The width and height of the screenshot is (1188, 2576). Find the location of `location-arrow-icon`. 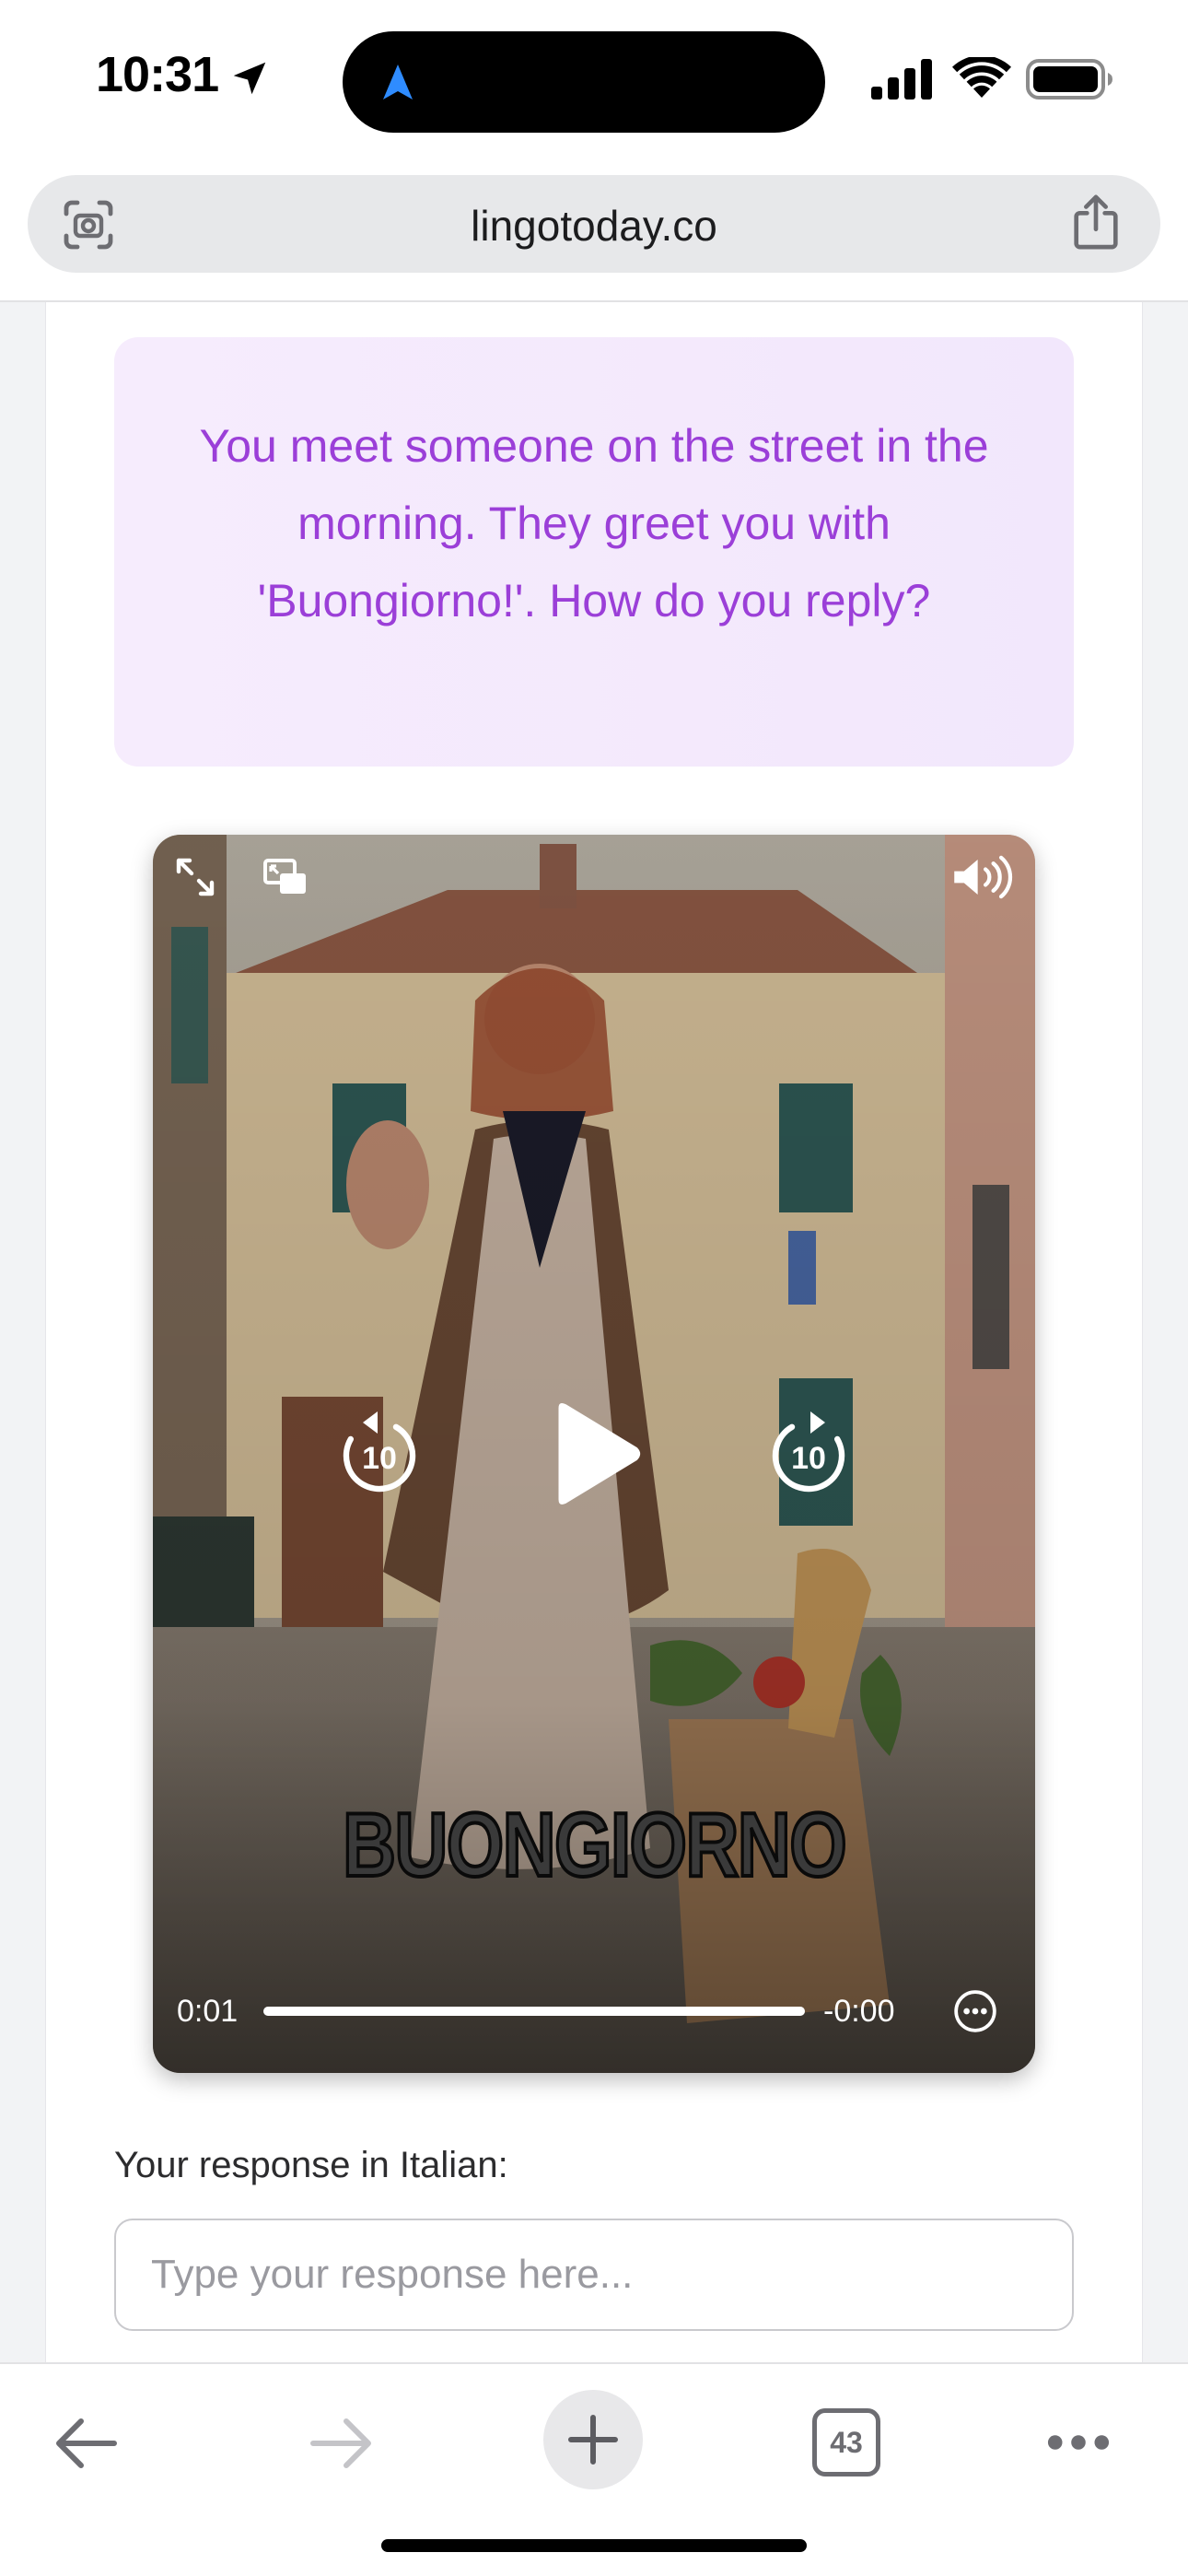

location-arrow-icon is located at coordinates (249, 78).